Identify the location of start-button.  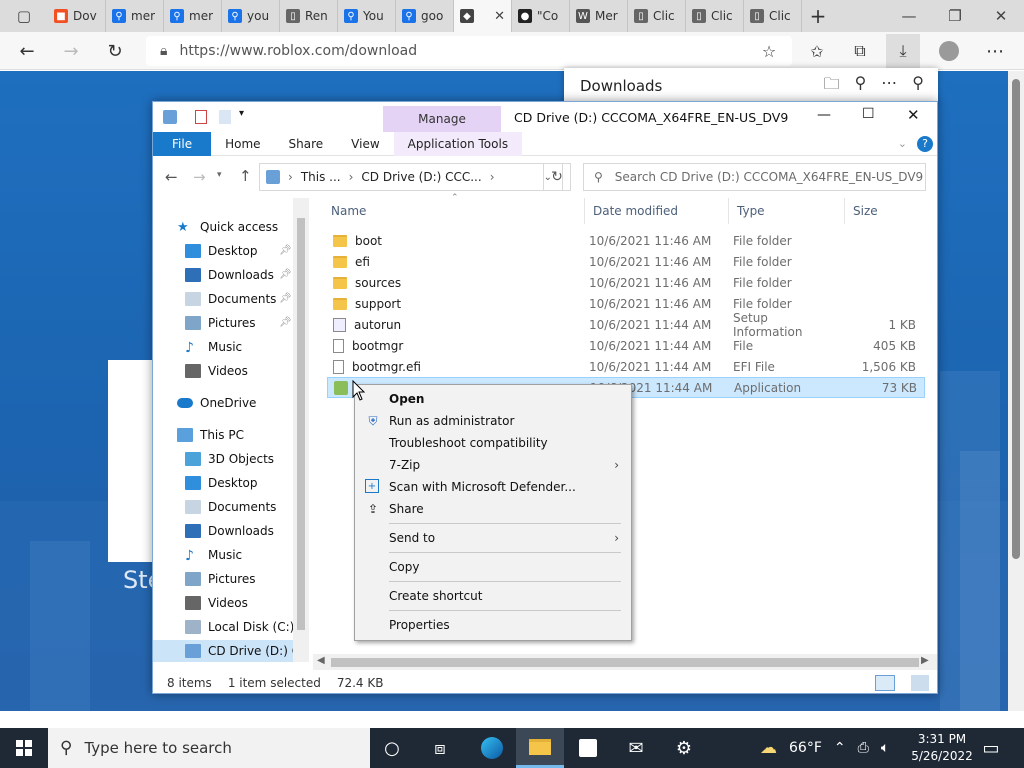
(24, 748).